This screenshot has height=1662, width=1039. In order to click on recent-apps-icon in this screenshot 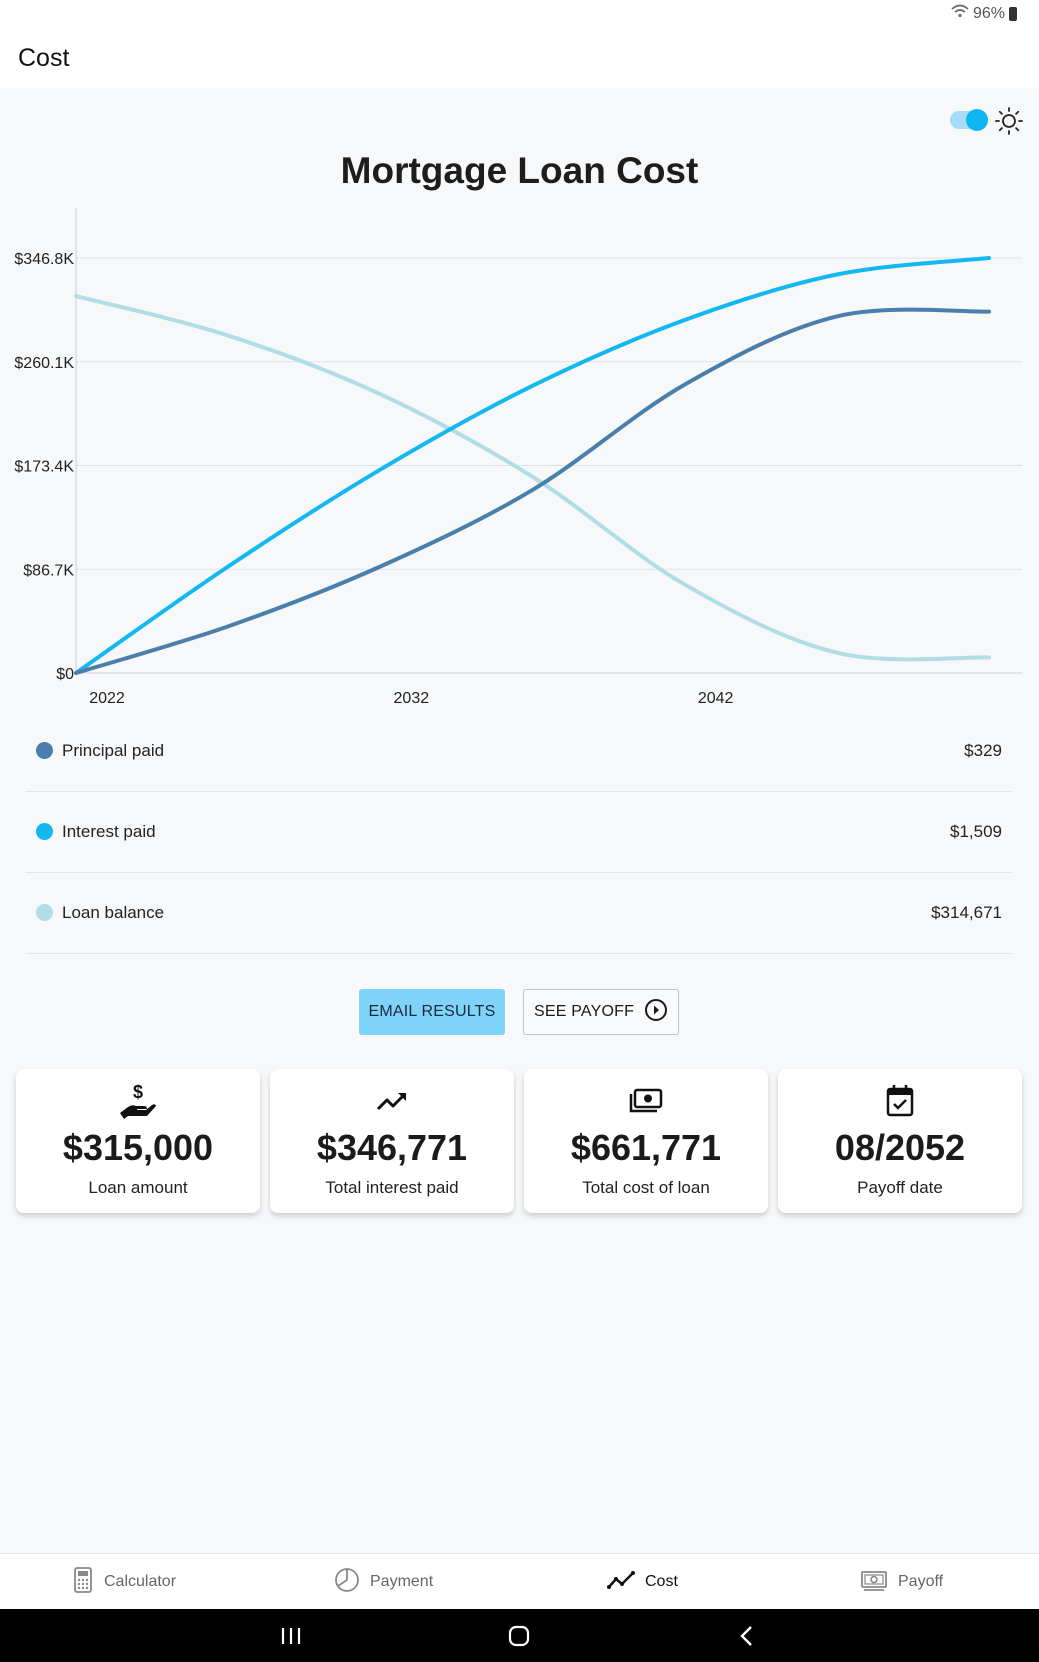, I will do `click(291, 1638)`.